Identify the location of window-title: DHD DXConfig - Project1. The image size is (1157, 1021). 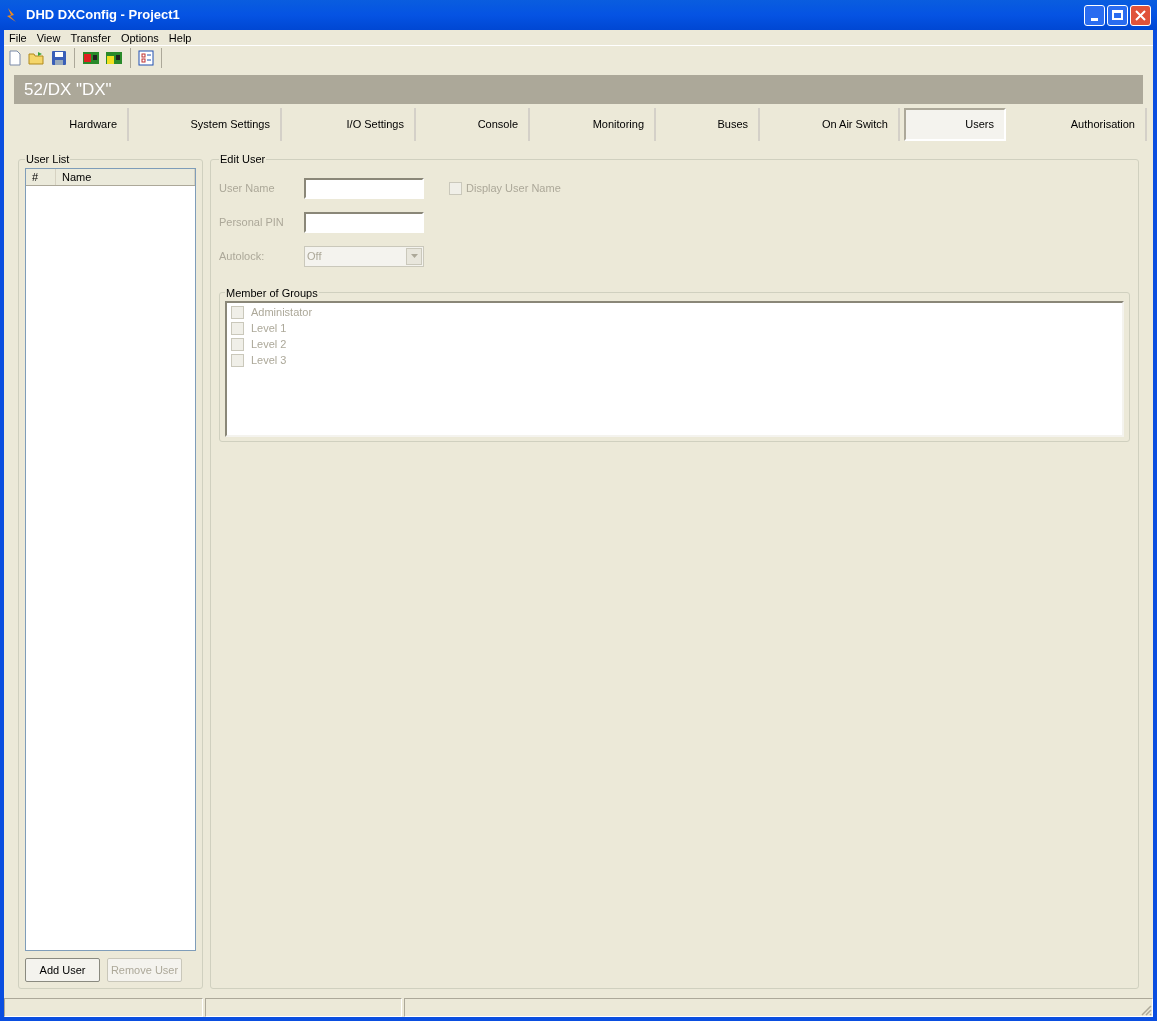
(103, 15).